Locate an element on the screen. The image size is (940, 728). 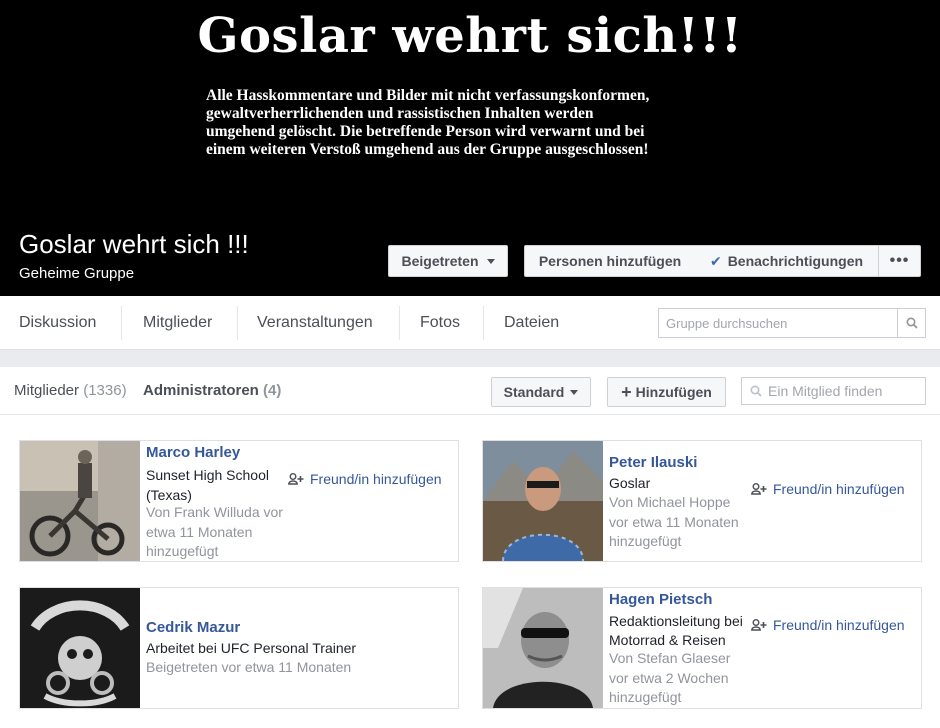
tab-photos: Fotos is located at coordinates (440, 323).